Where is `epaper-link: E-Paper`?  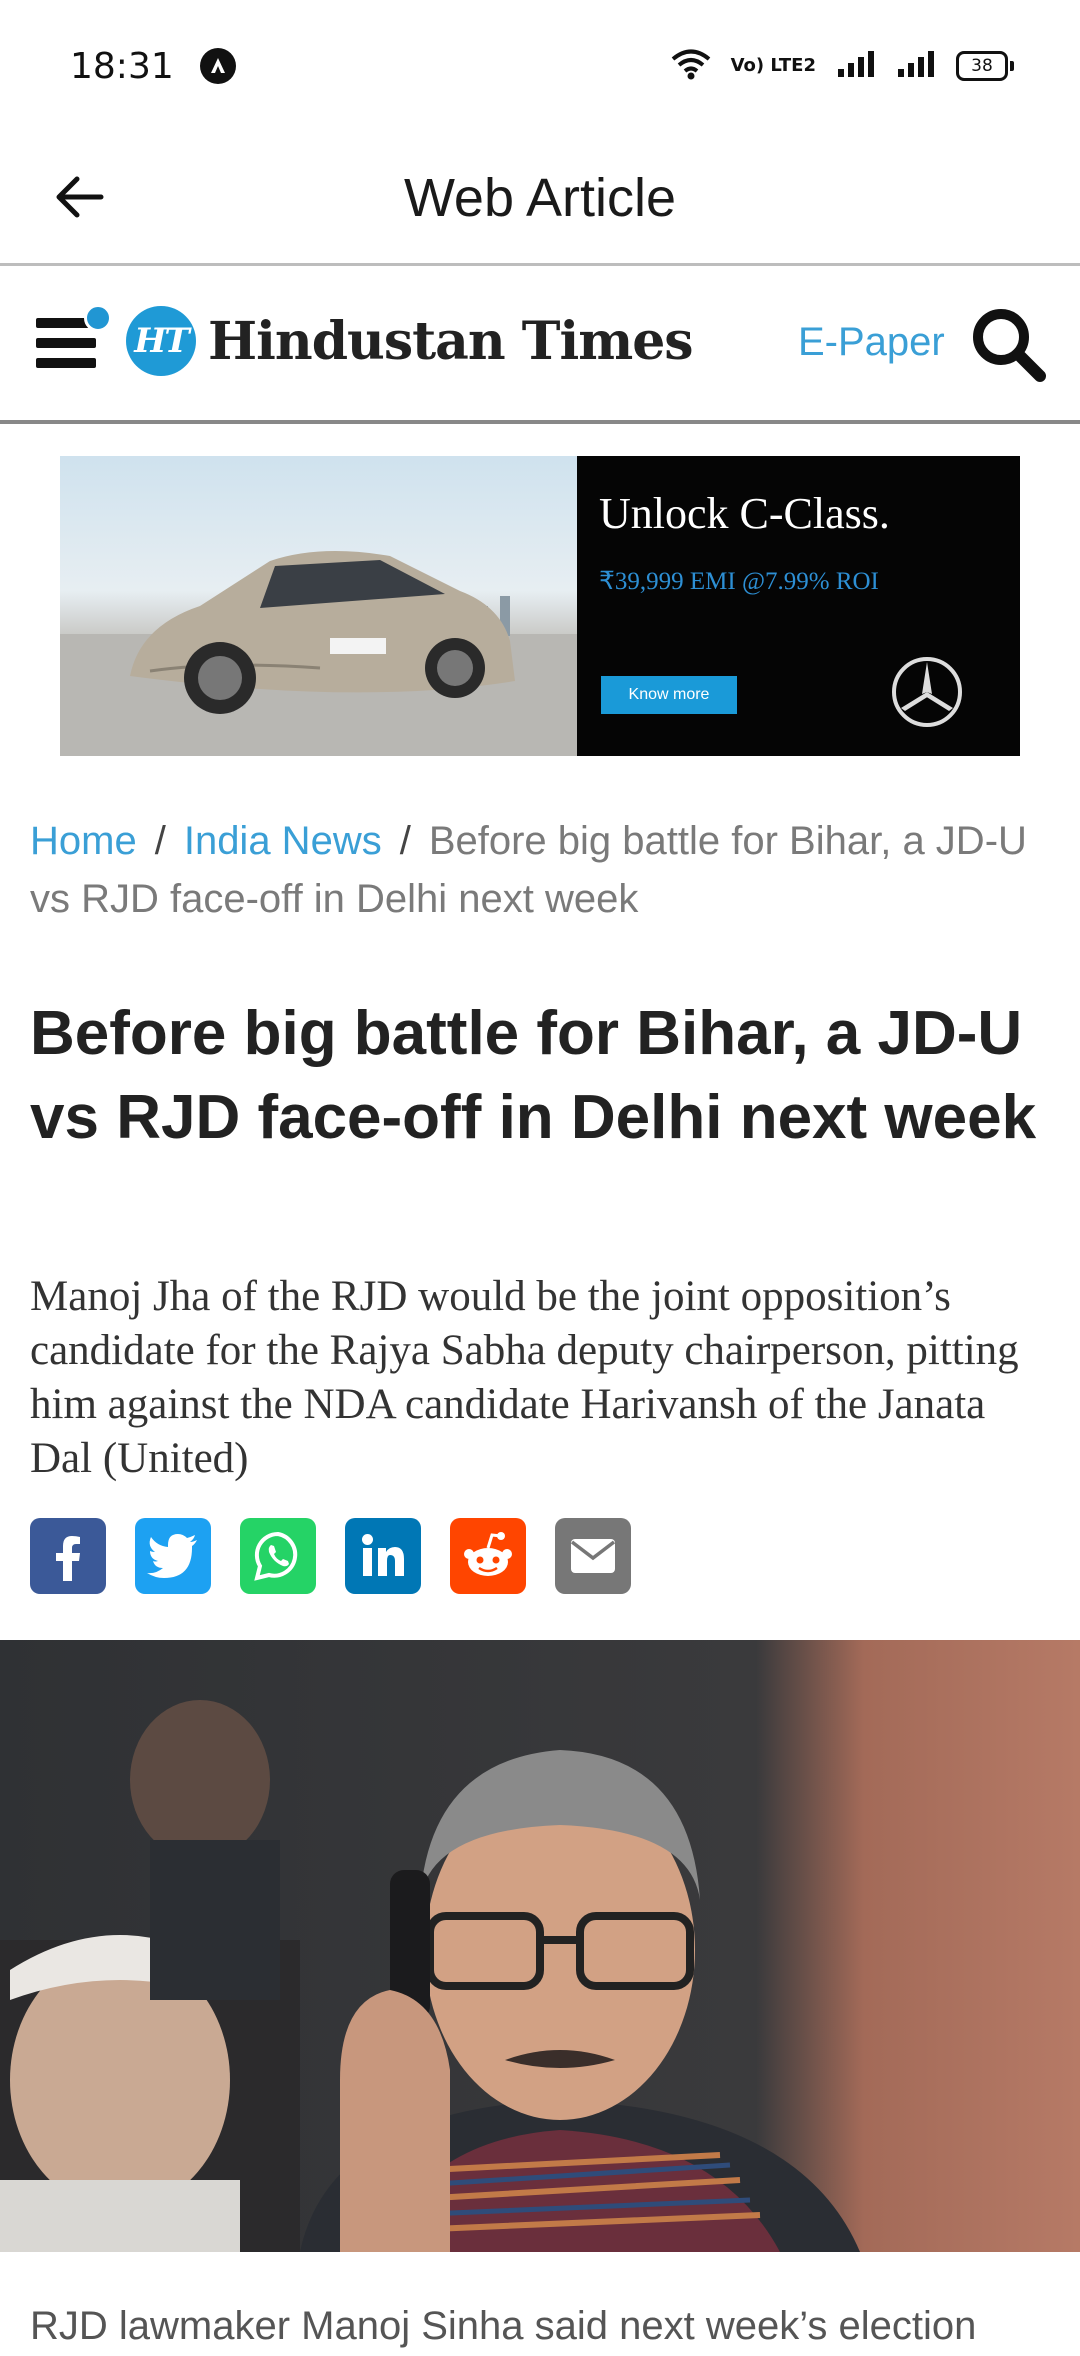
epaper-link: E-Paper is located at coordinates (871, 342).